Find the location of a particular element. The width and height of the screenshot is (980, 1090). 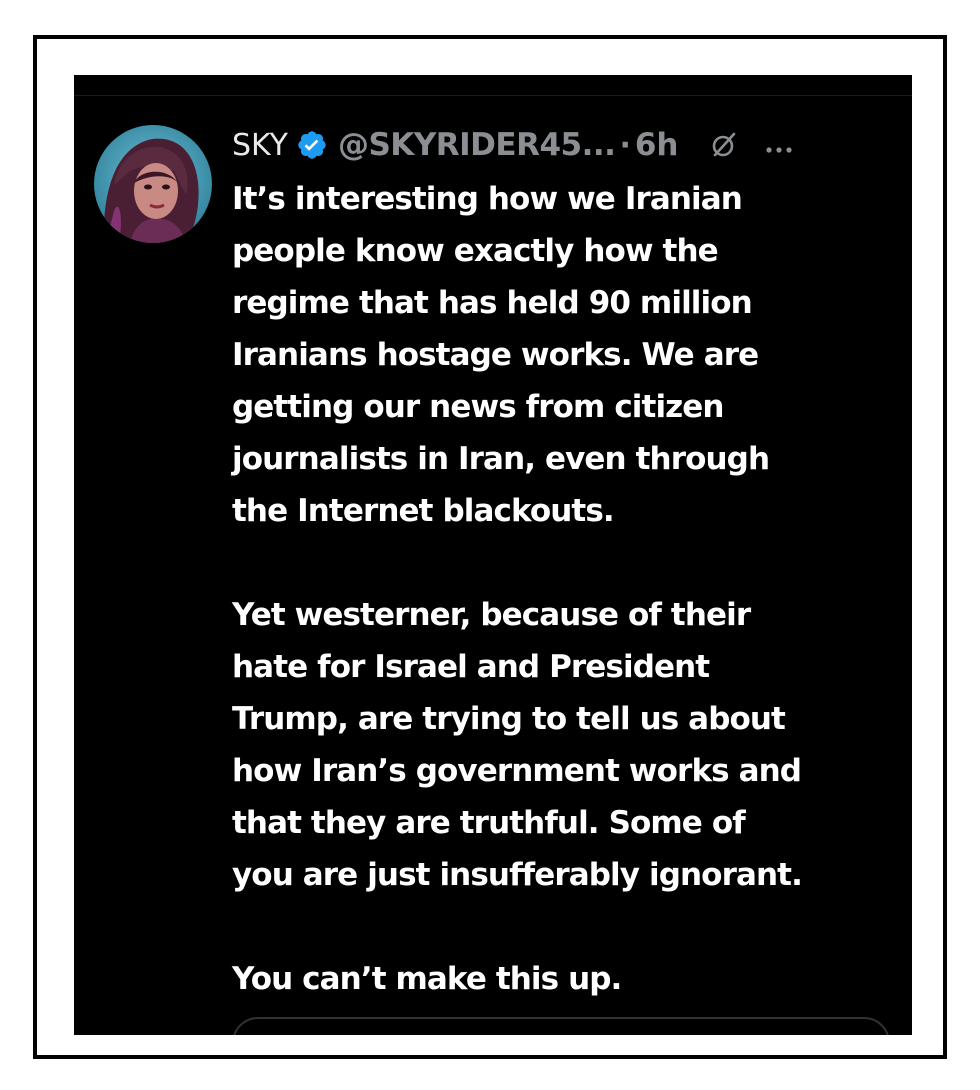

text-line: It’s interesting how we Iranian is located at coordinates (487, 199).